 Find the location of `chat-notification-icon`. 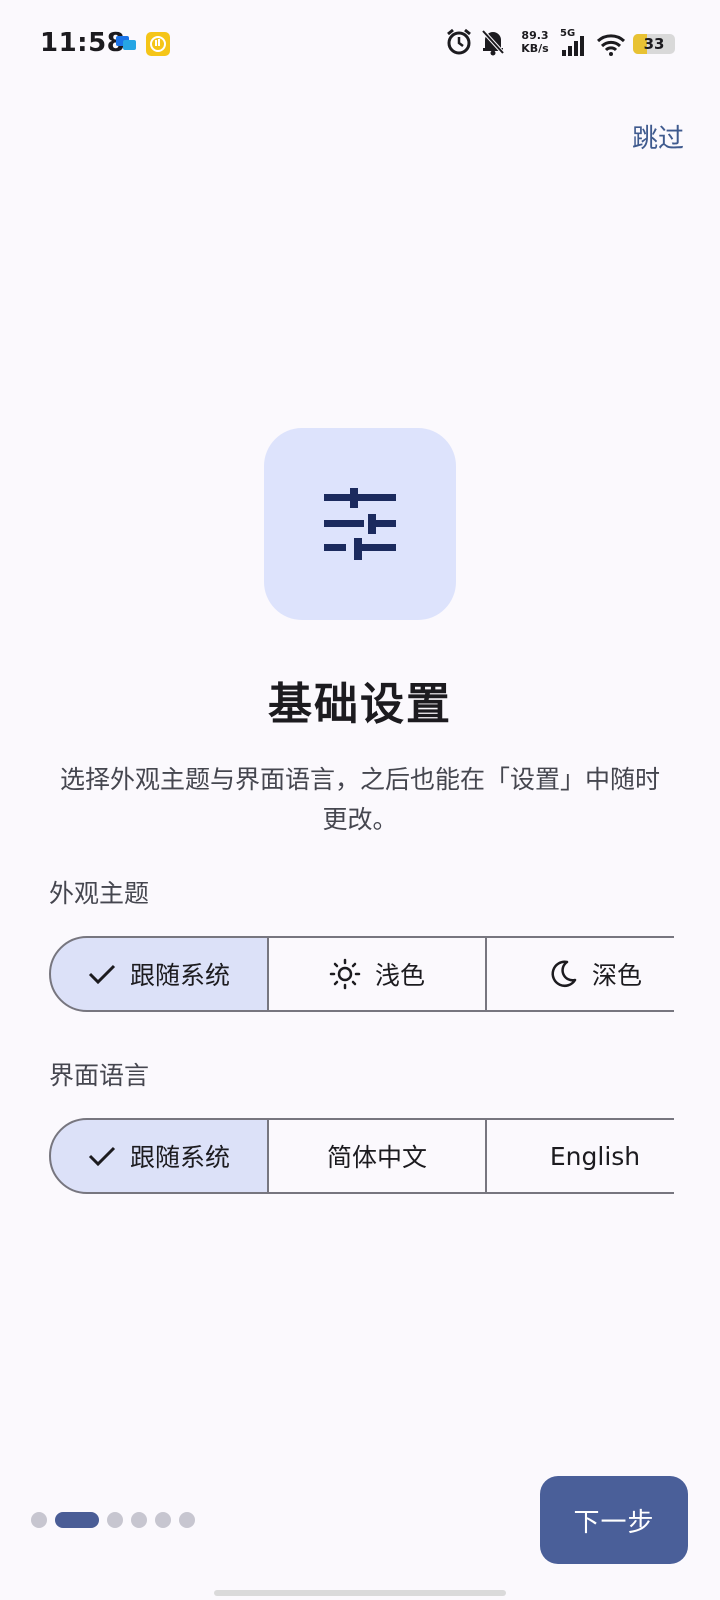

chat-notification-icon is located at coordinates (126, 45).